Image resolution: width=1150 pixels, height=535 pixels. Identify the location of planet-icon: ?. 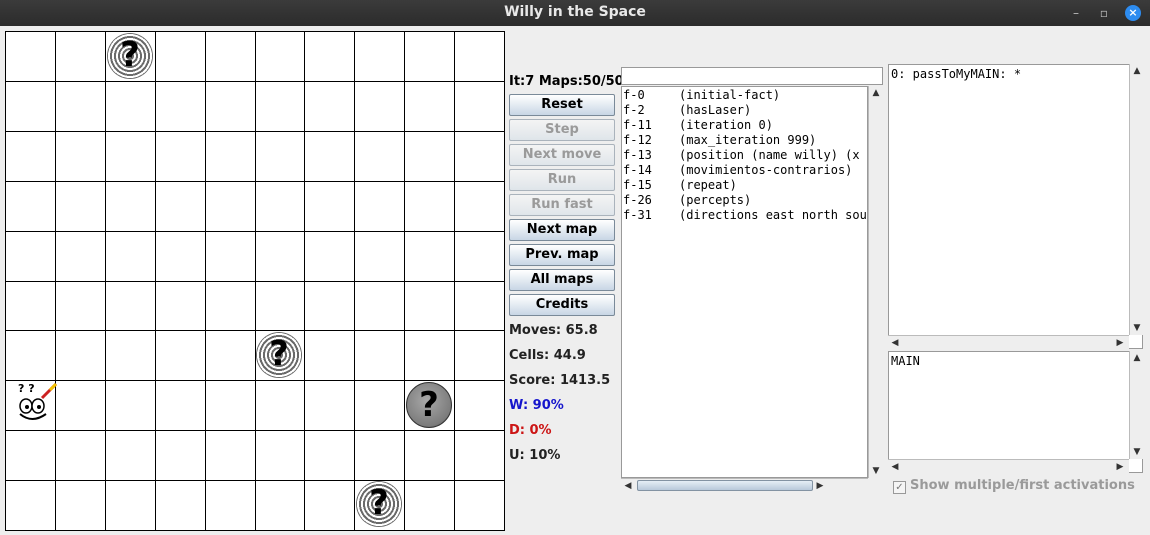
(429, 405).